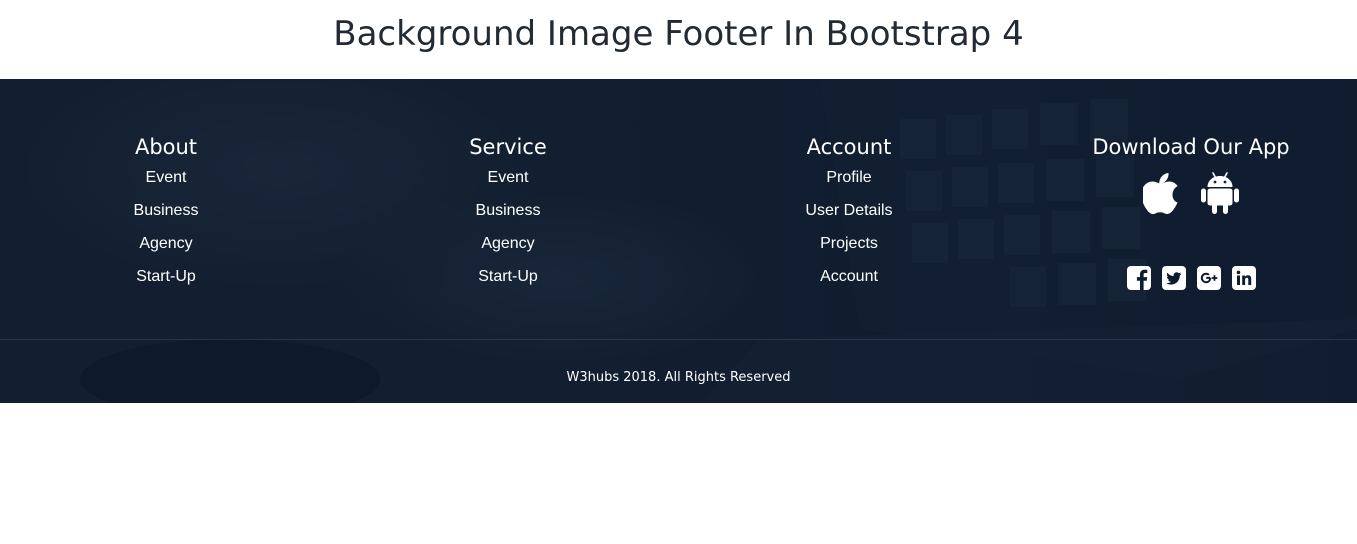 Image resolution: width=1357 pixels, height=544 pixels. I want to click on column-heading: About, so click(166, 147).